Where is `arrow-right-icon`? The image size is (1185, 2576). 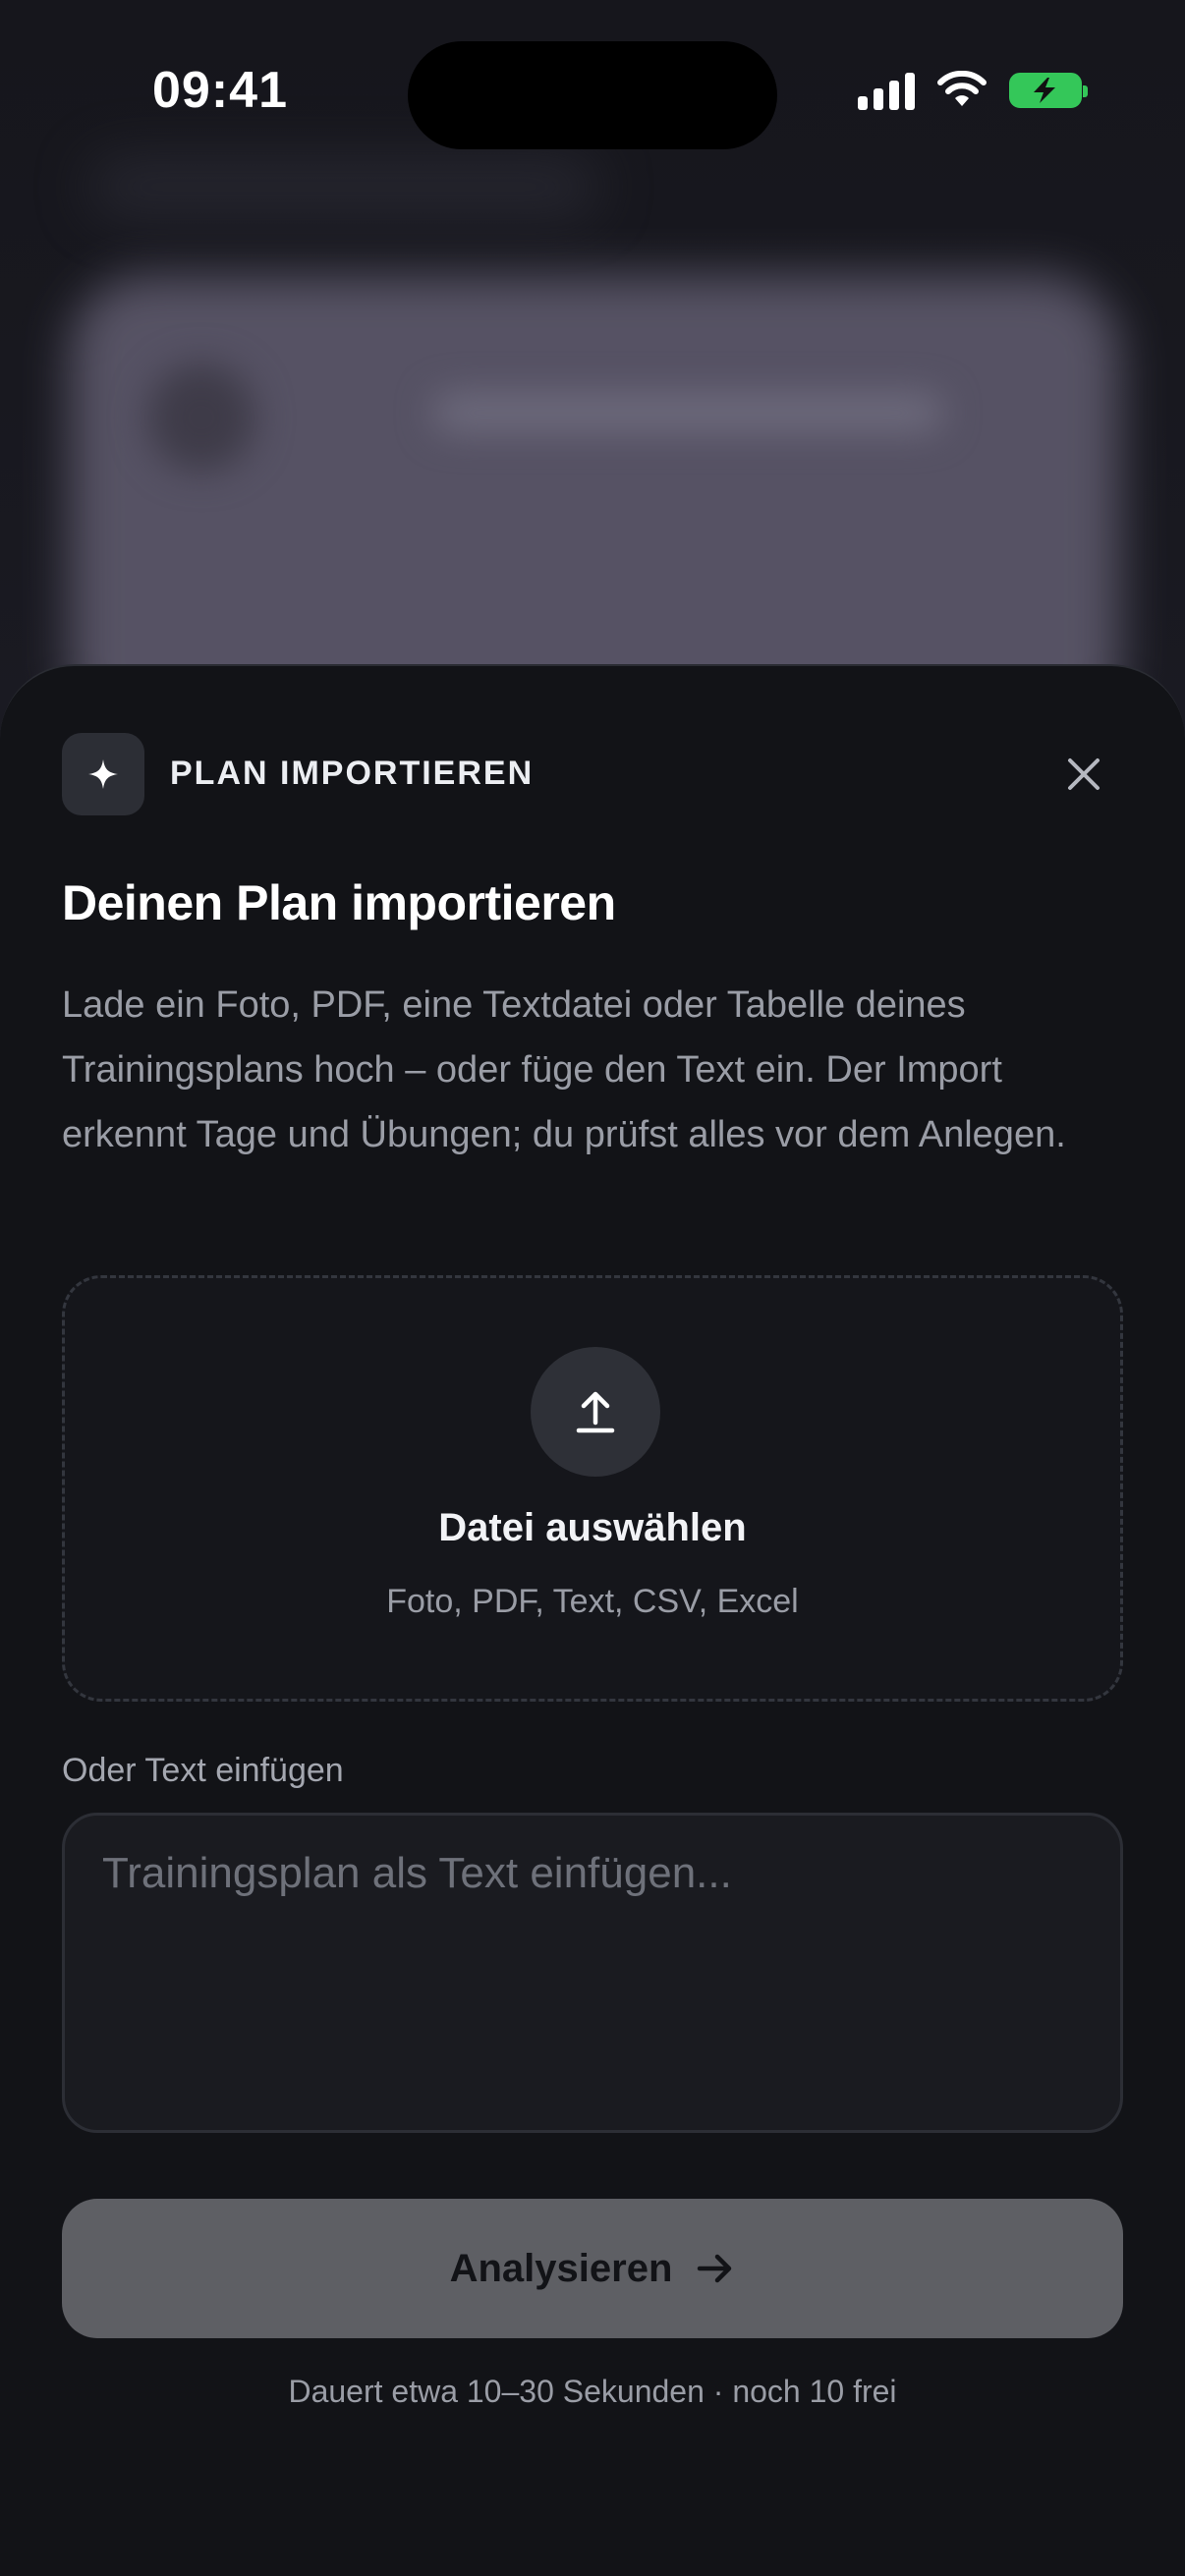 arrow-right-icon is located at coordinates (715, 2268).